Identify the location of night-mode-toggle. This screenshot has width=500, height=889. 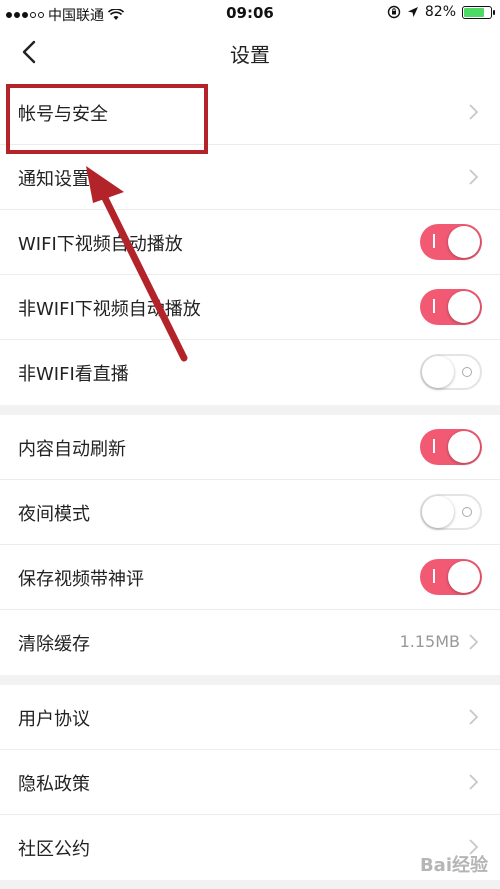
(451, 512).